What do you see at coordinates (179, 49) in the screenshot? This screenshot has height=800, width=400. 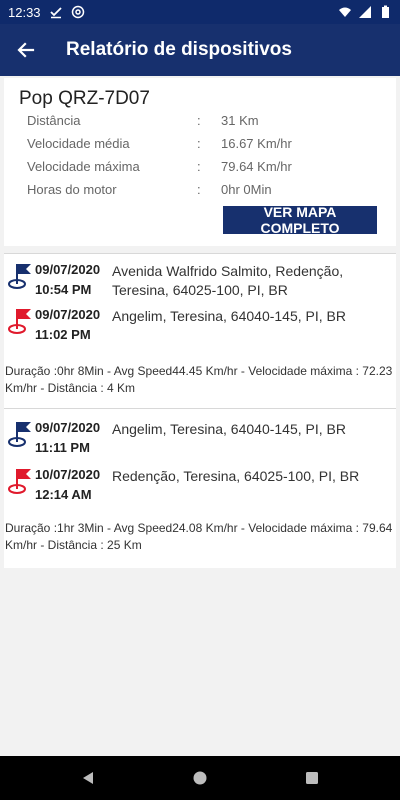 I see `page-title: Relatório de dispositivos` at bounding box center [179, 49].